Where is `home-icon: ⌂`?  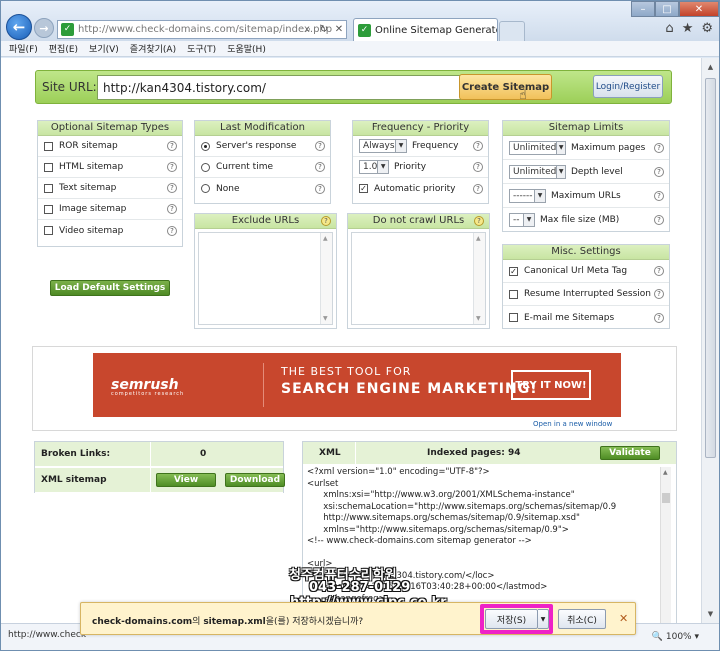
home-icon: ⌂ is located at coordinates (669, 28).